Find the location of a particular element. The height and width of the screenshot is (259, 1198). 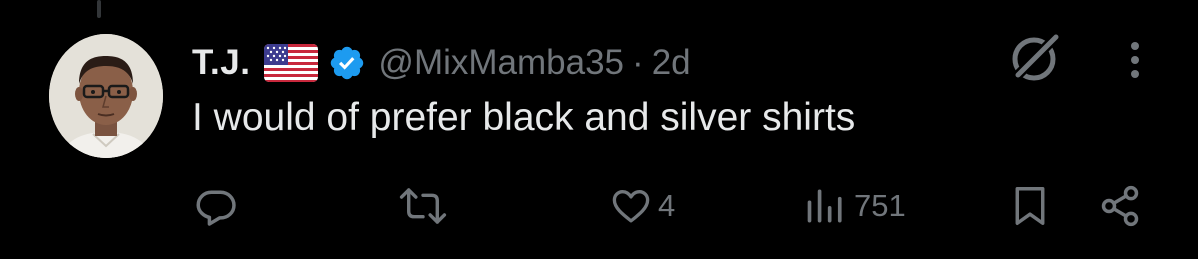

grok-icon is located at coordinates (1035, 58).